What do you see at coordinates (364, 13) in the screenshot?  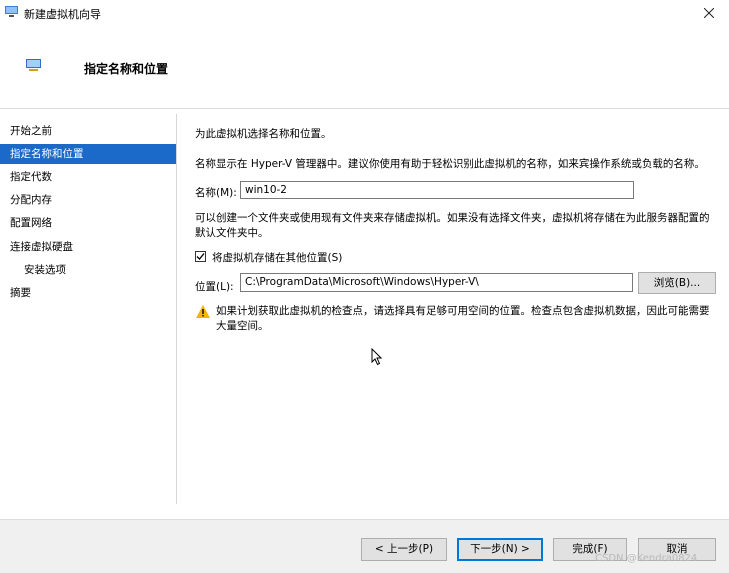 I see `title-bar: 新建虚拟机向导` at bounding box center [364, 13].